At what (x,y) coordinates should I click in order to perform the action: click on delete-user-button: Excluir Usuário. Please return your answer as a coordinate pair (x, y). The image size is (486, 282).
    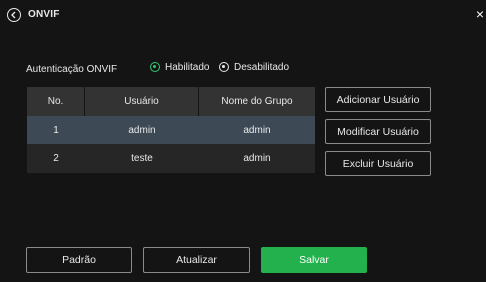
    Looking at the image, I should click on (378, 163).